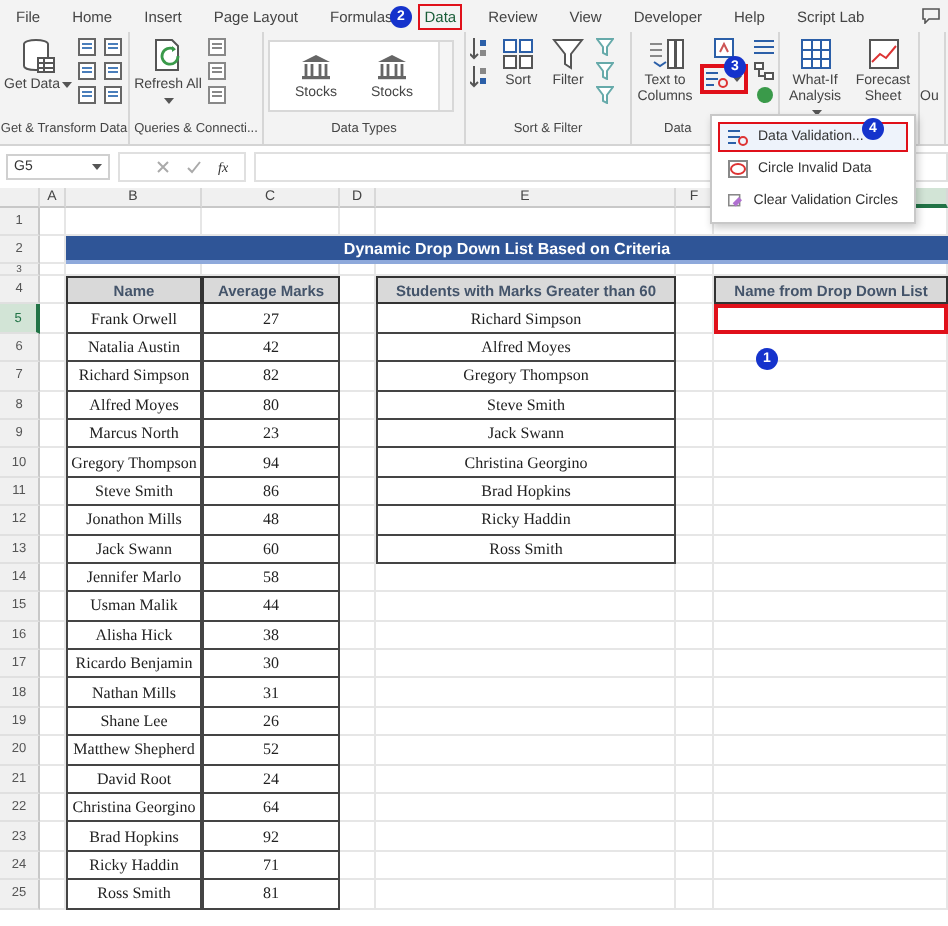  I want to click on comment-icon, so click(931, 16).